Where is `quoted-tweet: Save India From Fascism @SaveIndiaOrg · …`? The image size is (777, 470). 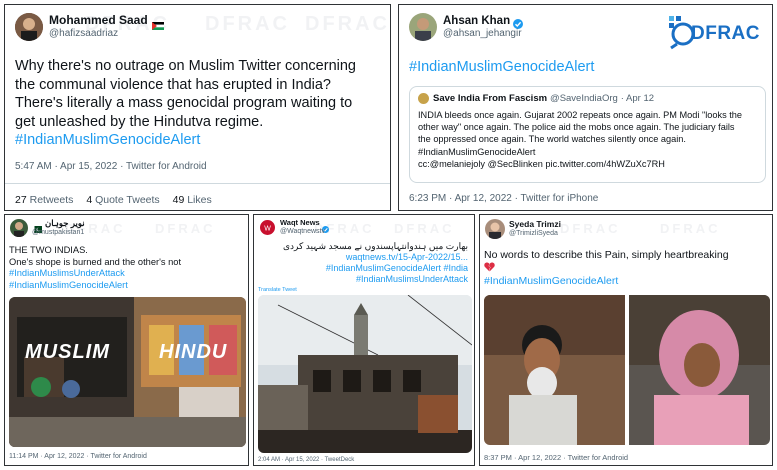 quoted-tweet: Save India From Fascism @SaveIndiaOrg · … is located at coordinates (587, 134).